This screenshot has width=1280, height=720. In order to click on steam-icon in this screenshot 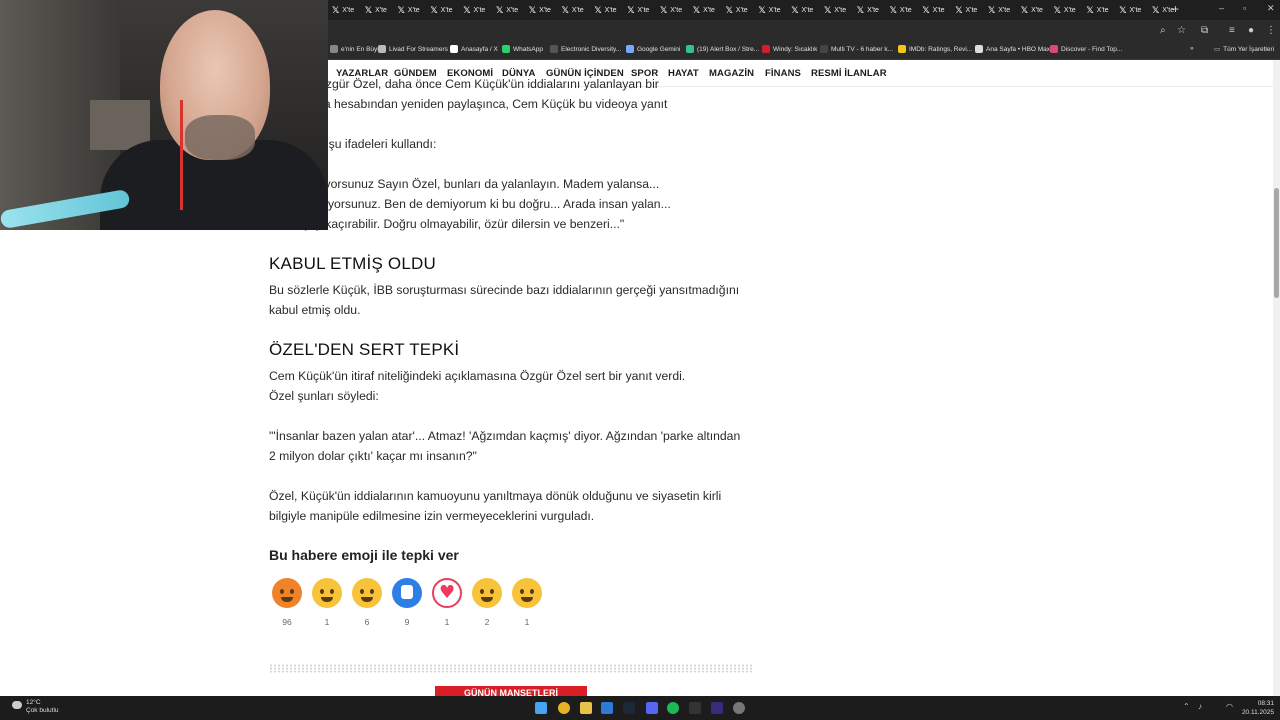, I will do `click(629, 708)`.